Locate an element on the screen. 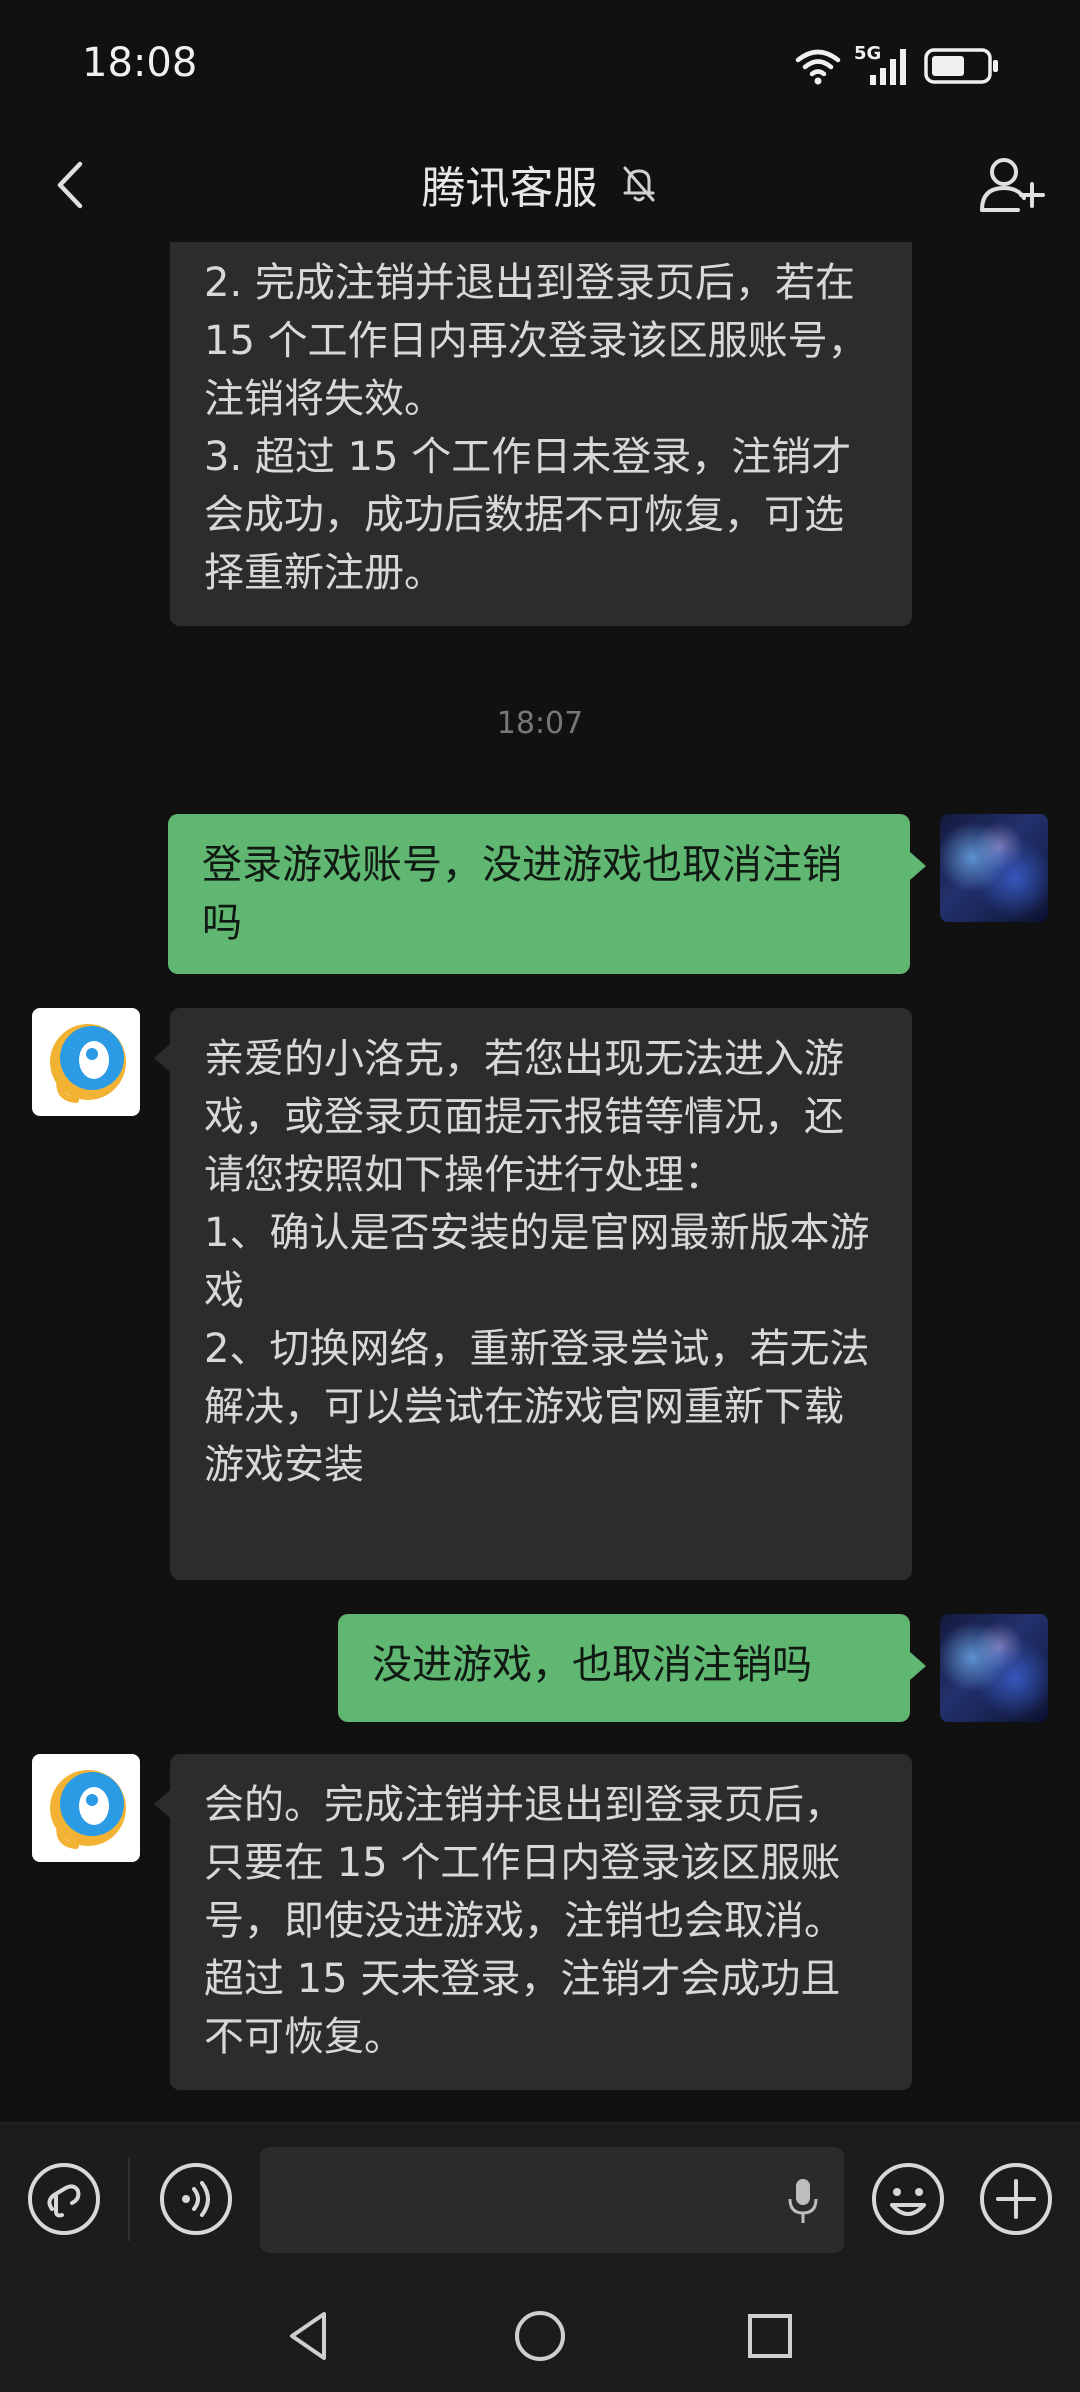 The image size is (1080, 2392). chat-title-group: 腾讯客服 is located at coordinates (540, 185).